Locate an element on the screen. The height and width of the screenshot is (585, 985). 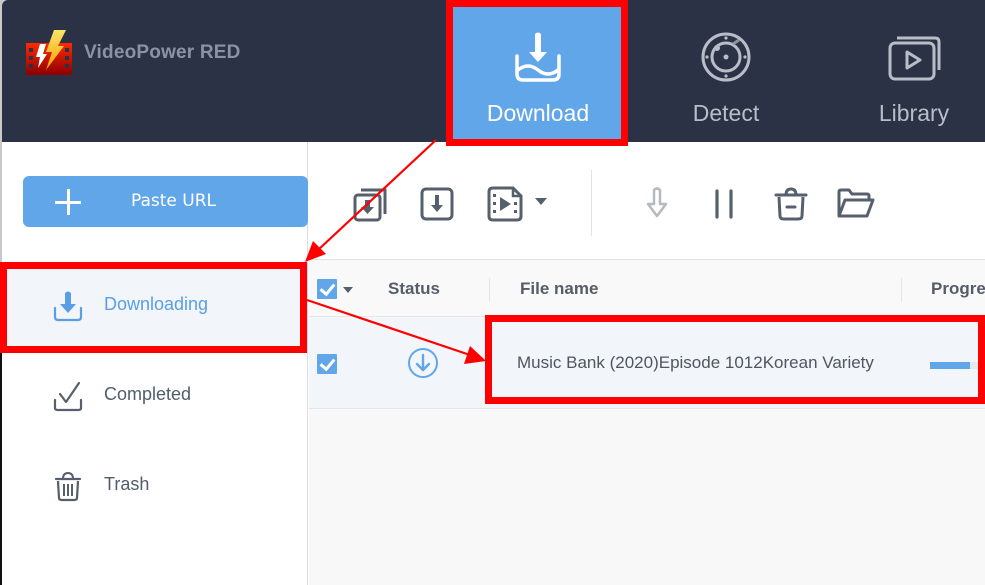
table-header: Status File name Progre is located at coordinates (647, 289).